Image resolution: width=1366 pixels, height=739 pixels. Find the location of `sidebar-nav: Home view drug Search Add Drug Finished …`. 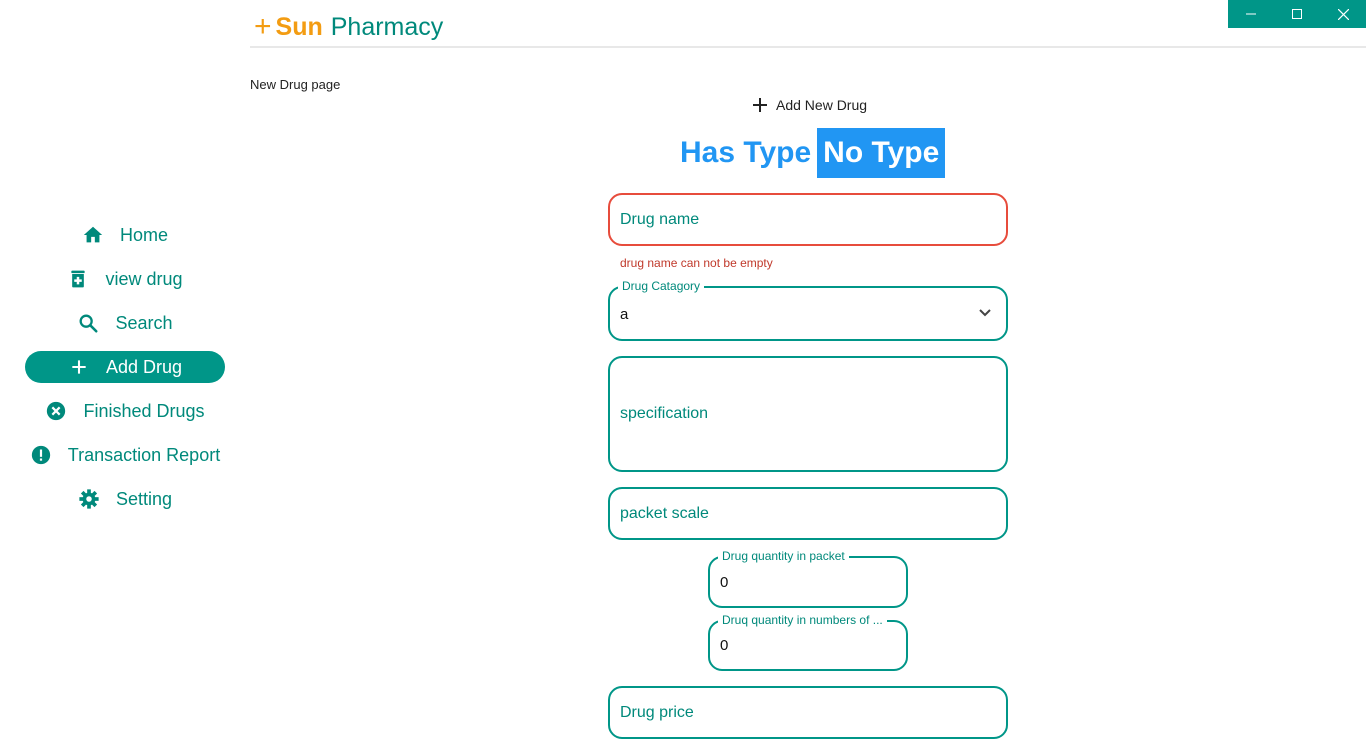

sidebar-nav: Home view drug Search Add Drug Finished … is located at coordinates (125, 373).